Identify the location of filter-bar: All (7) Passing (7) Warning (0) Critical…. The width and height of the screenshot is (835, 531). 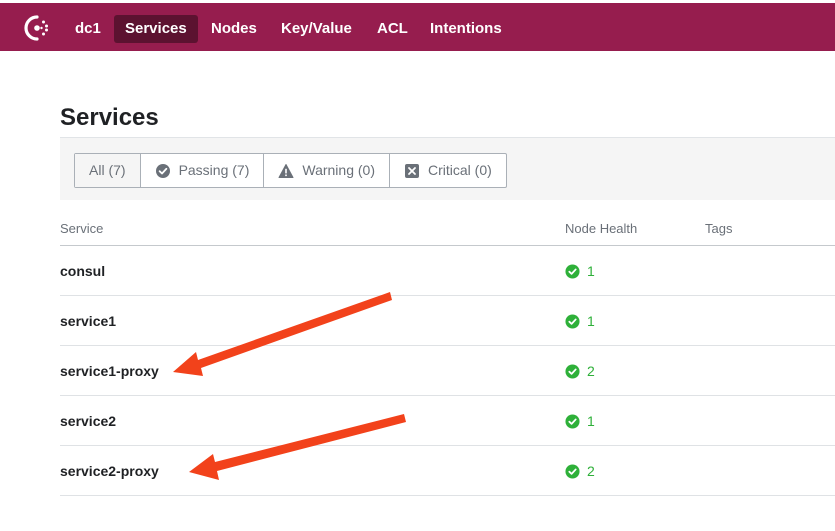
(447, 168).